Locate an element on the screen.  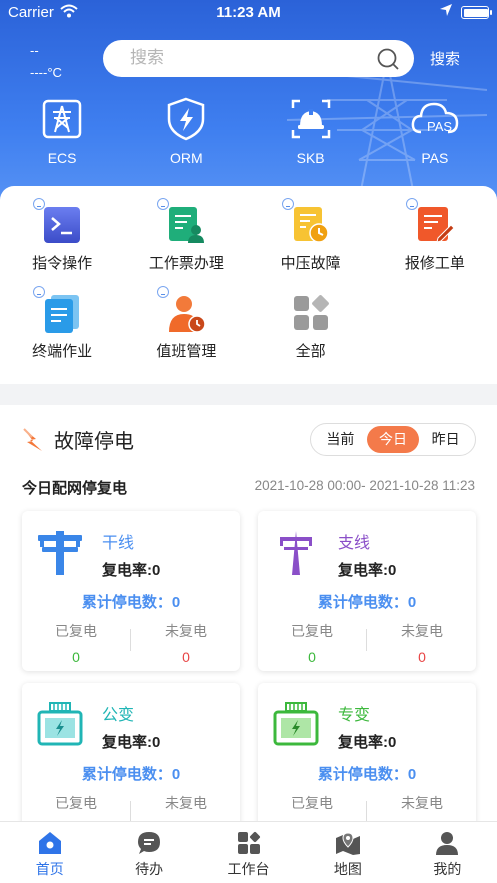
terminal-icon is located at coordinates (62, 225).